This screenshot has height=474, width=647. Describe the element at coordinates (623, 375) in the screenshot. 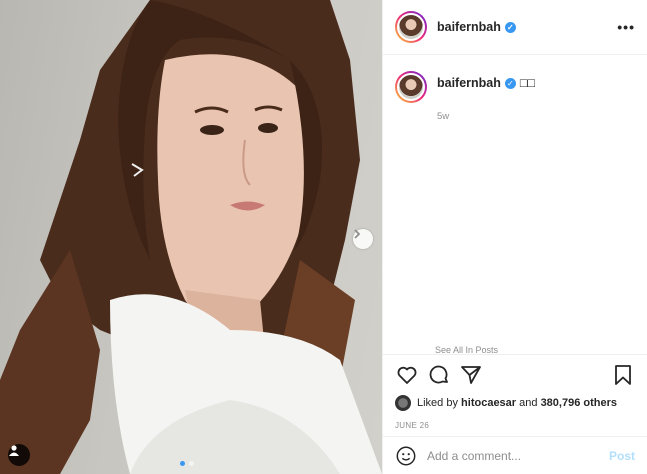

I see `save-bookmark-icon` at that location.